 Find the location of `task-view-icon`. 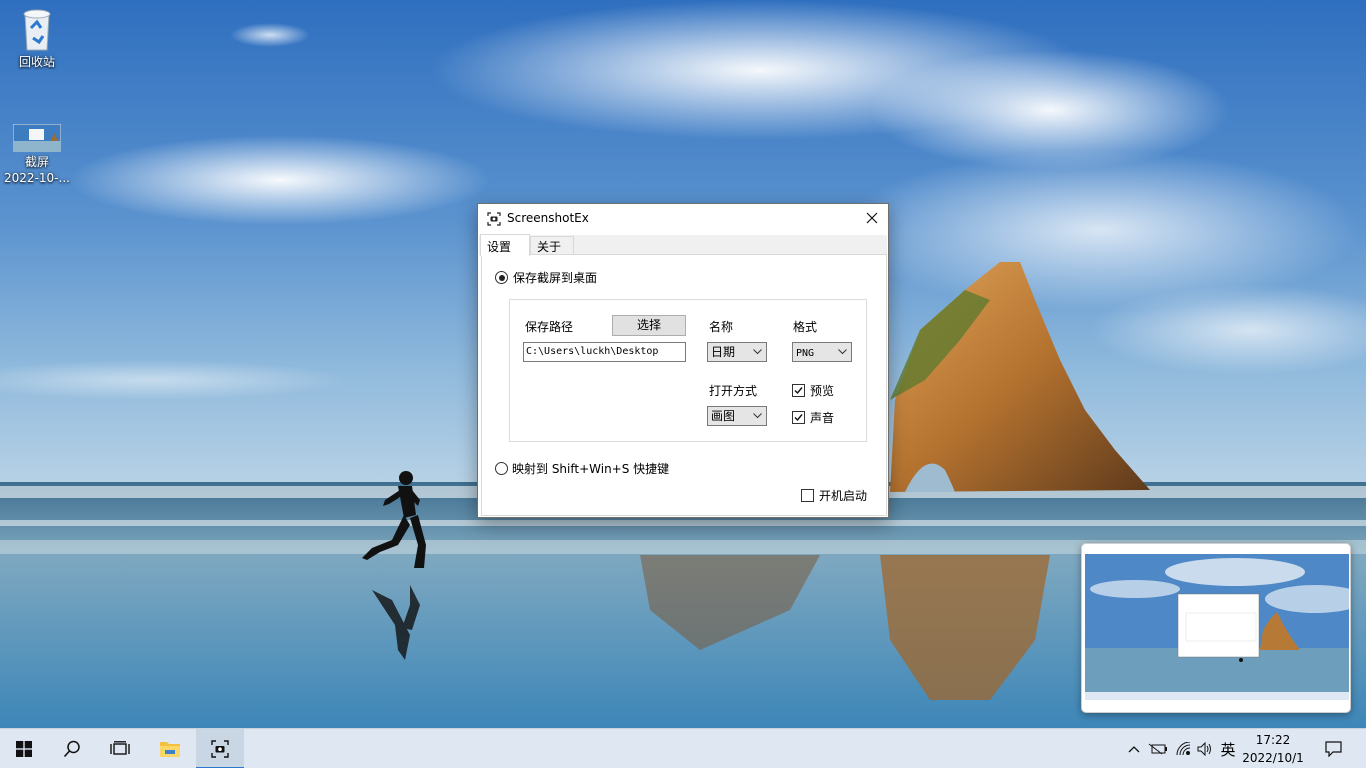

task-view-icon is located at coordinates (120, 748).